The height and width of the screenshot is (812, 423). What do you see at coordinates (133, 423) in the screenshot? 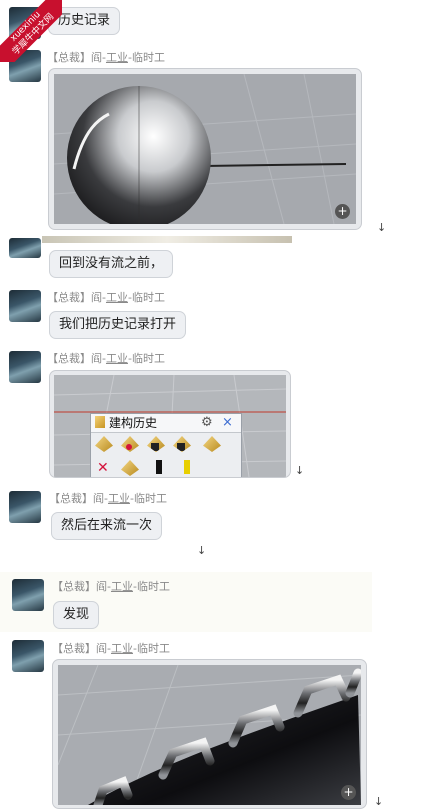
I see `panel-title: 建构历史` at bounding box center [133, 423].